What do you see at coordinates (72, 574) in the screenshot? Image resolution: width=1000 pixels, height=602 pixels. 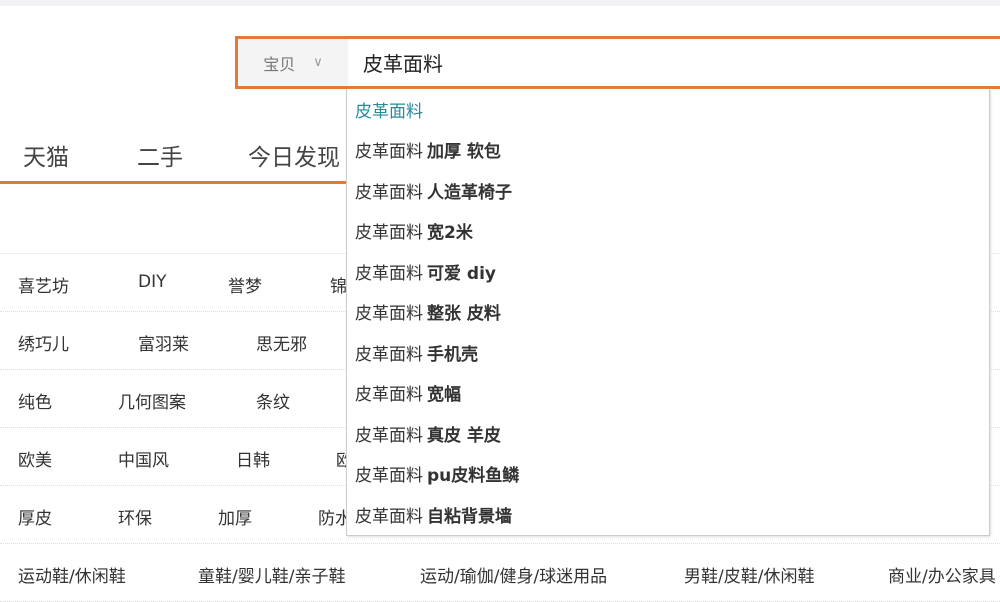 I see `filter-option: 运动鞋/休闲鞋` at bounding box center [72, 574].